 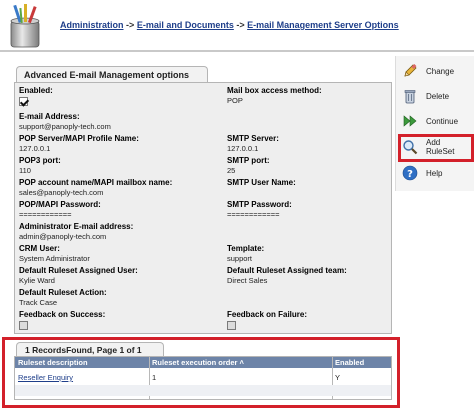 What do you see at coordinates (25, 170) in the screenshot?
I see `field-value: 110` at bounding box center [25, 170].